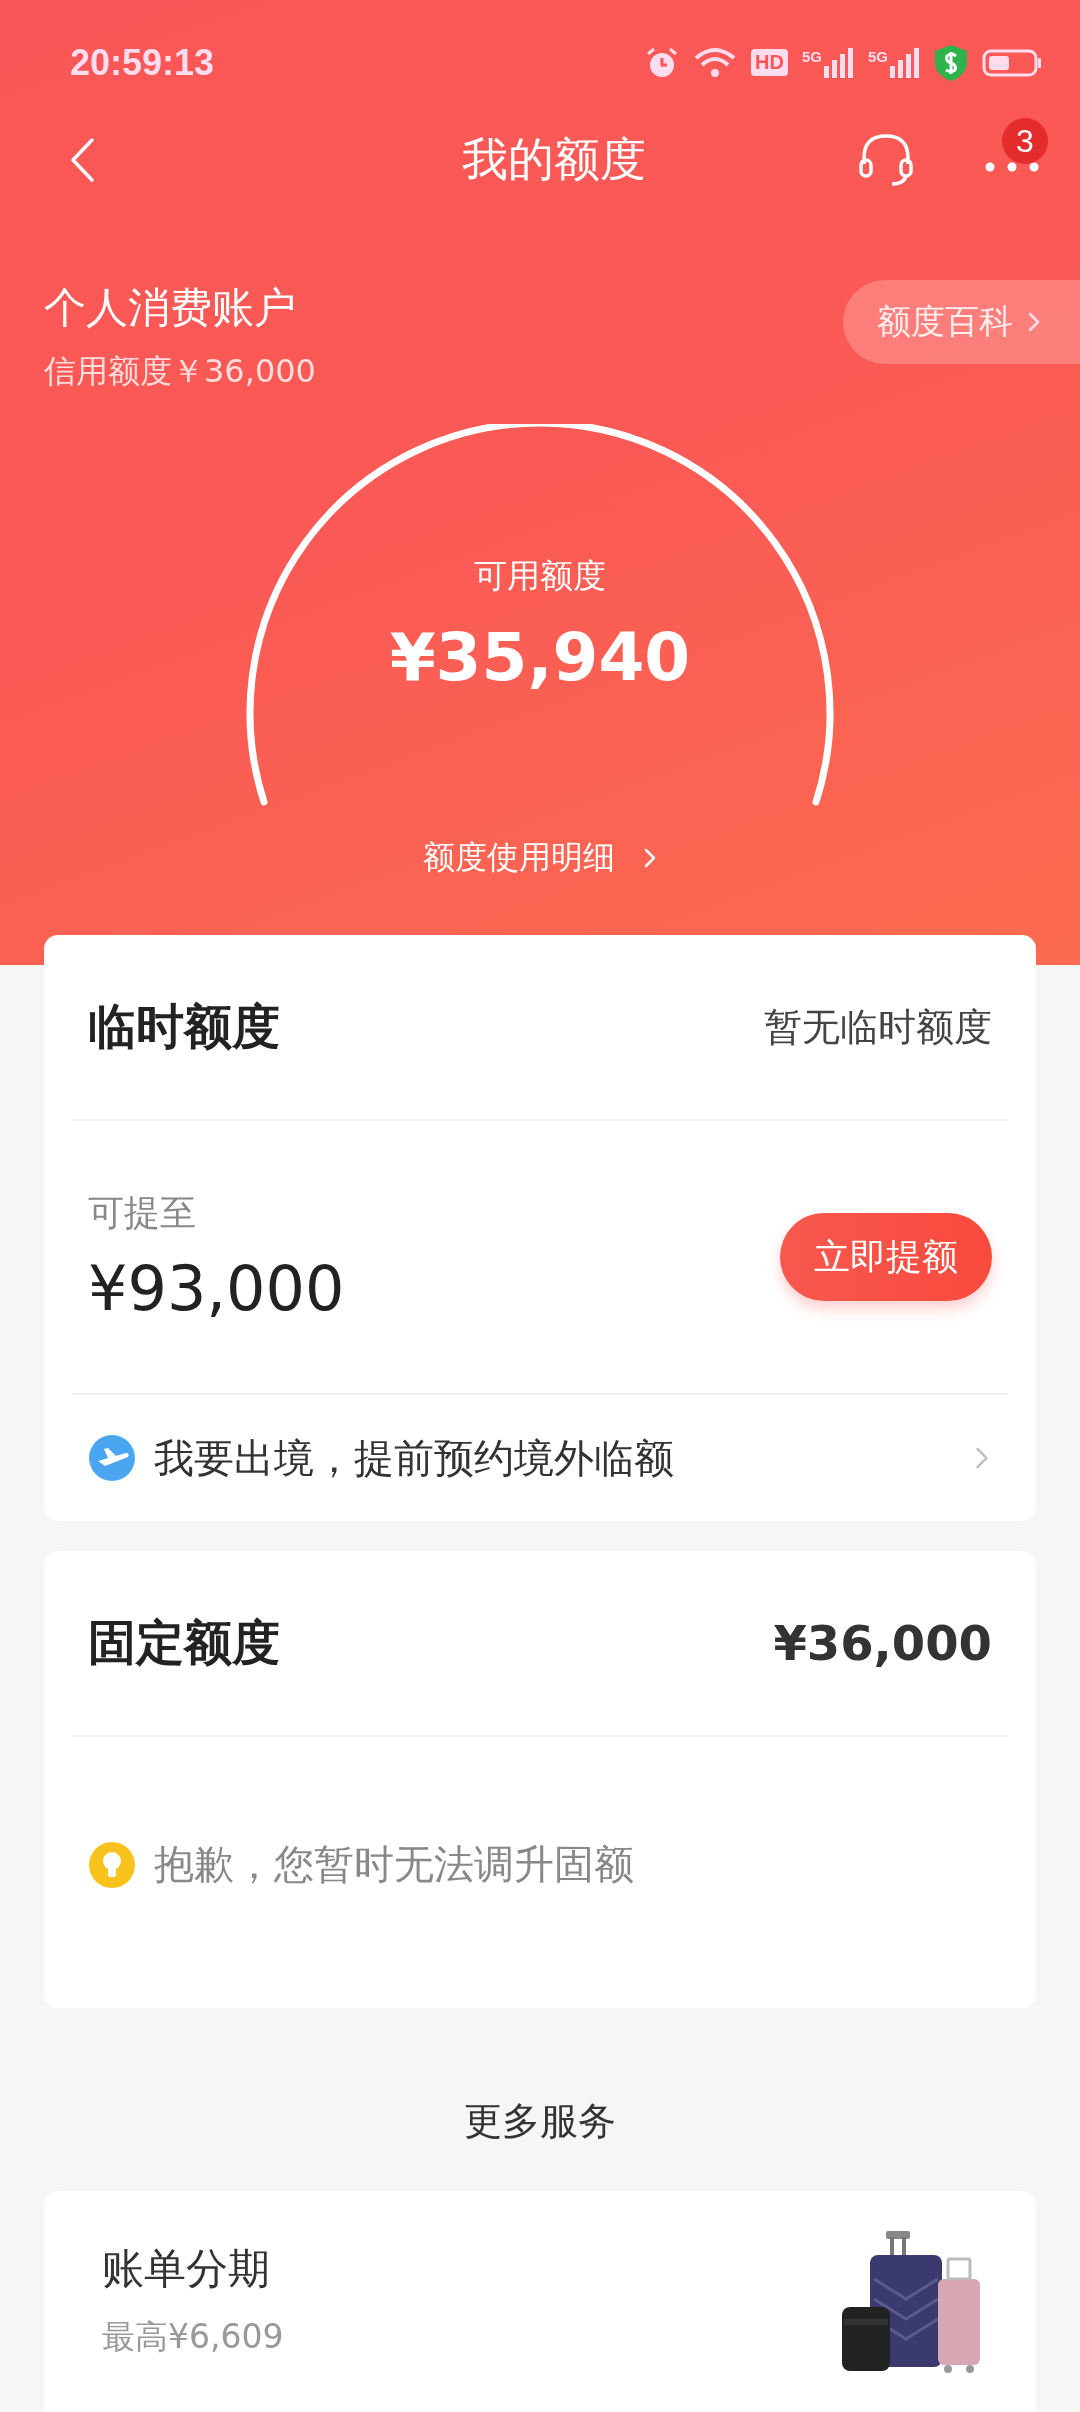  I want to click on card-title: 固定额度, so click(184, 1642).